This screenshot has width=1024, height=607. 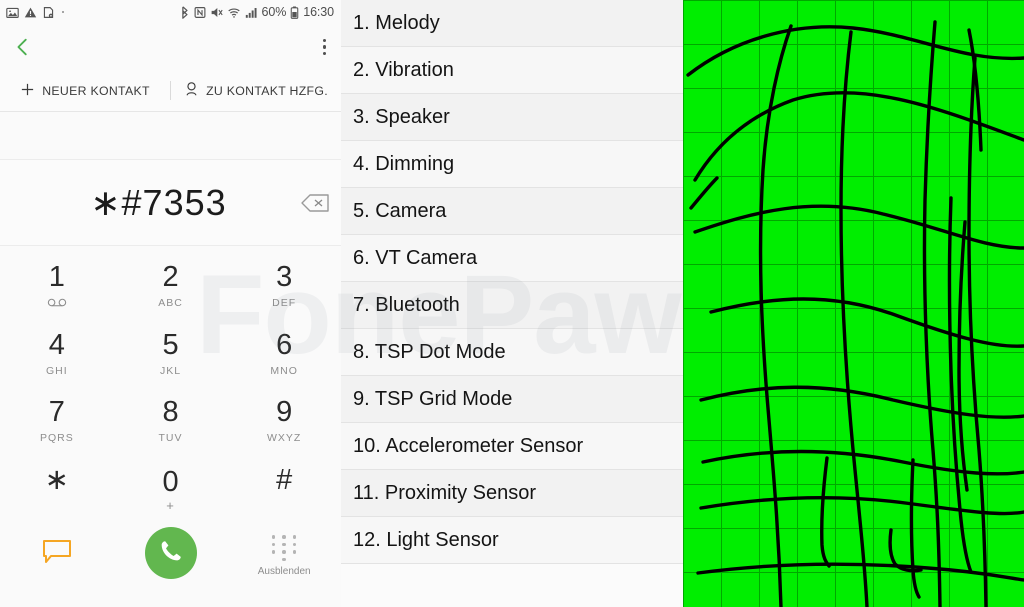 I want to click on status-bar-left-icons, so click(x=35, y=12).